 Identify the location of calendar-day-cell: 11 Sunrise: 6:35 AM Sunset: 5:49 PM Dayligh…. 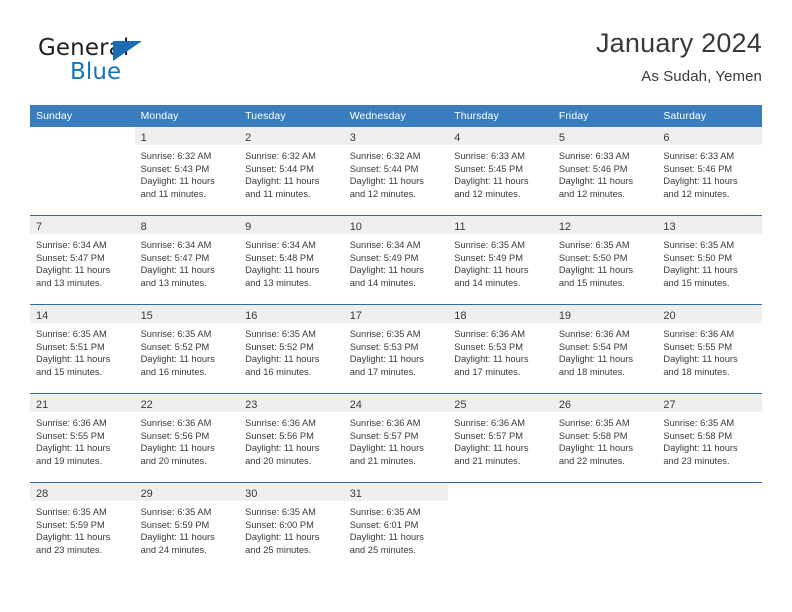
(500, 260).